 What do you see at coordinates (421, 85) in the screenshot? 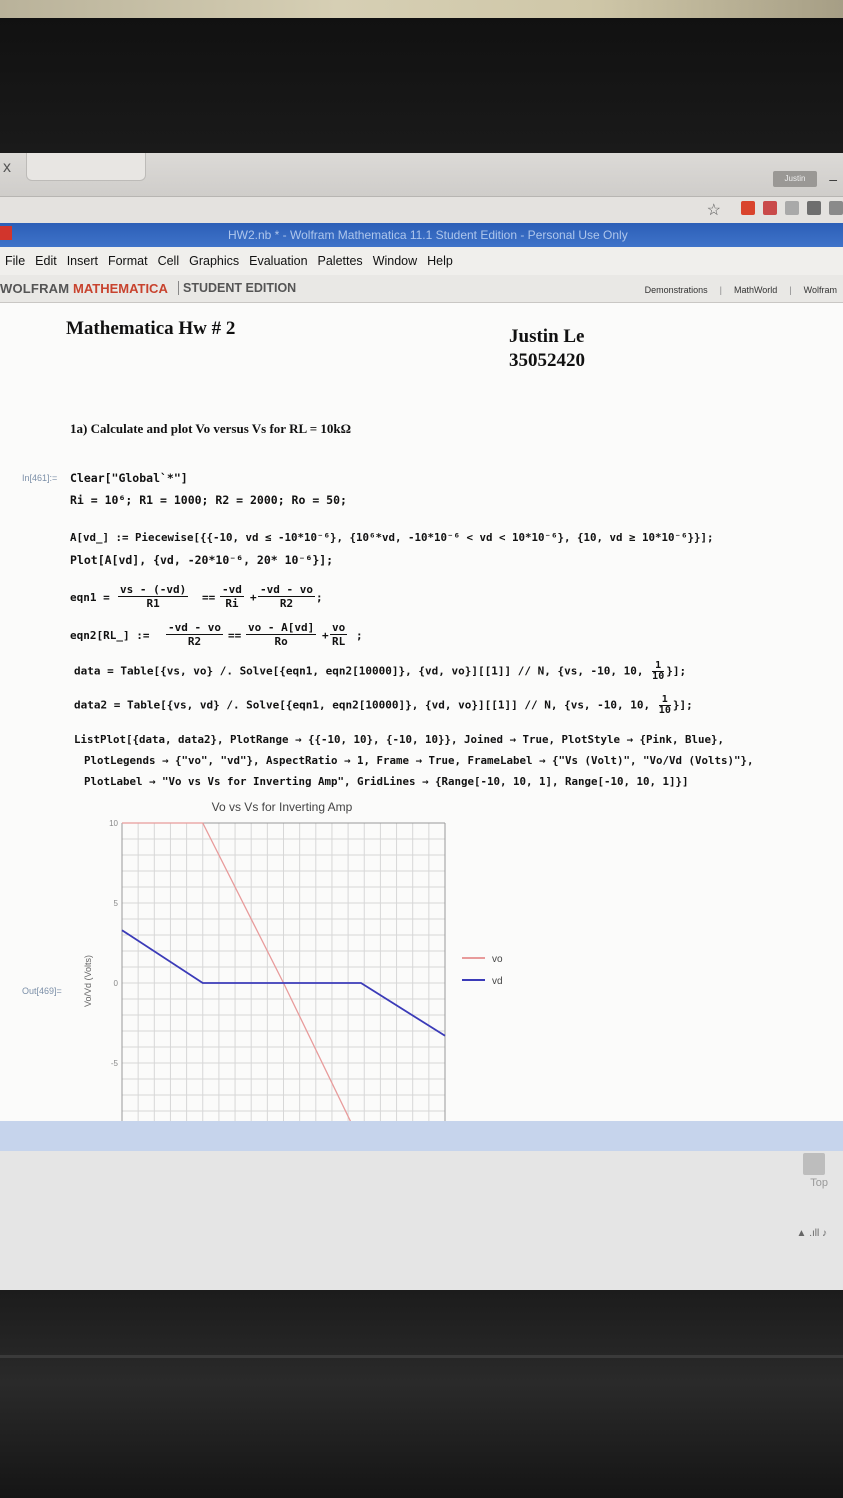
I see `laptop-bezel-top` at bounding box center [421, 85].